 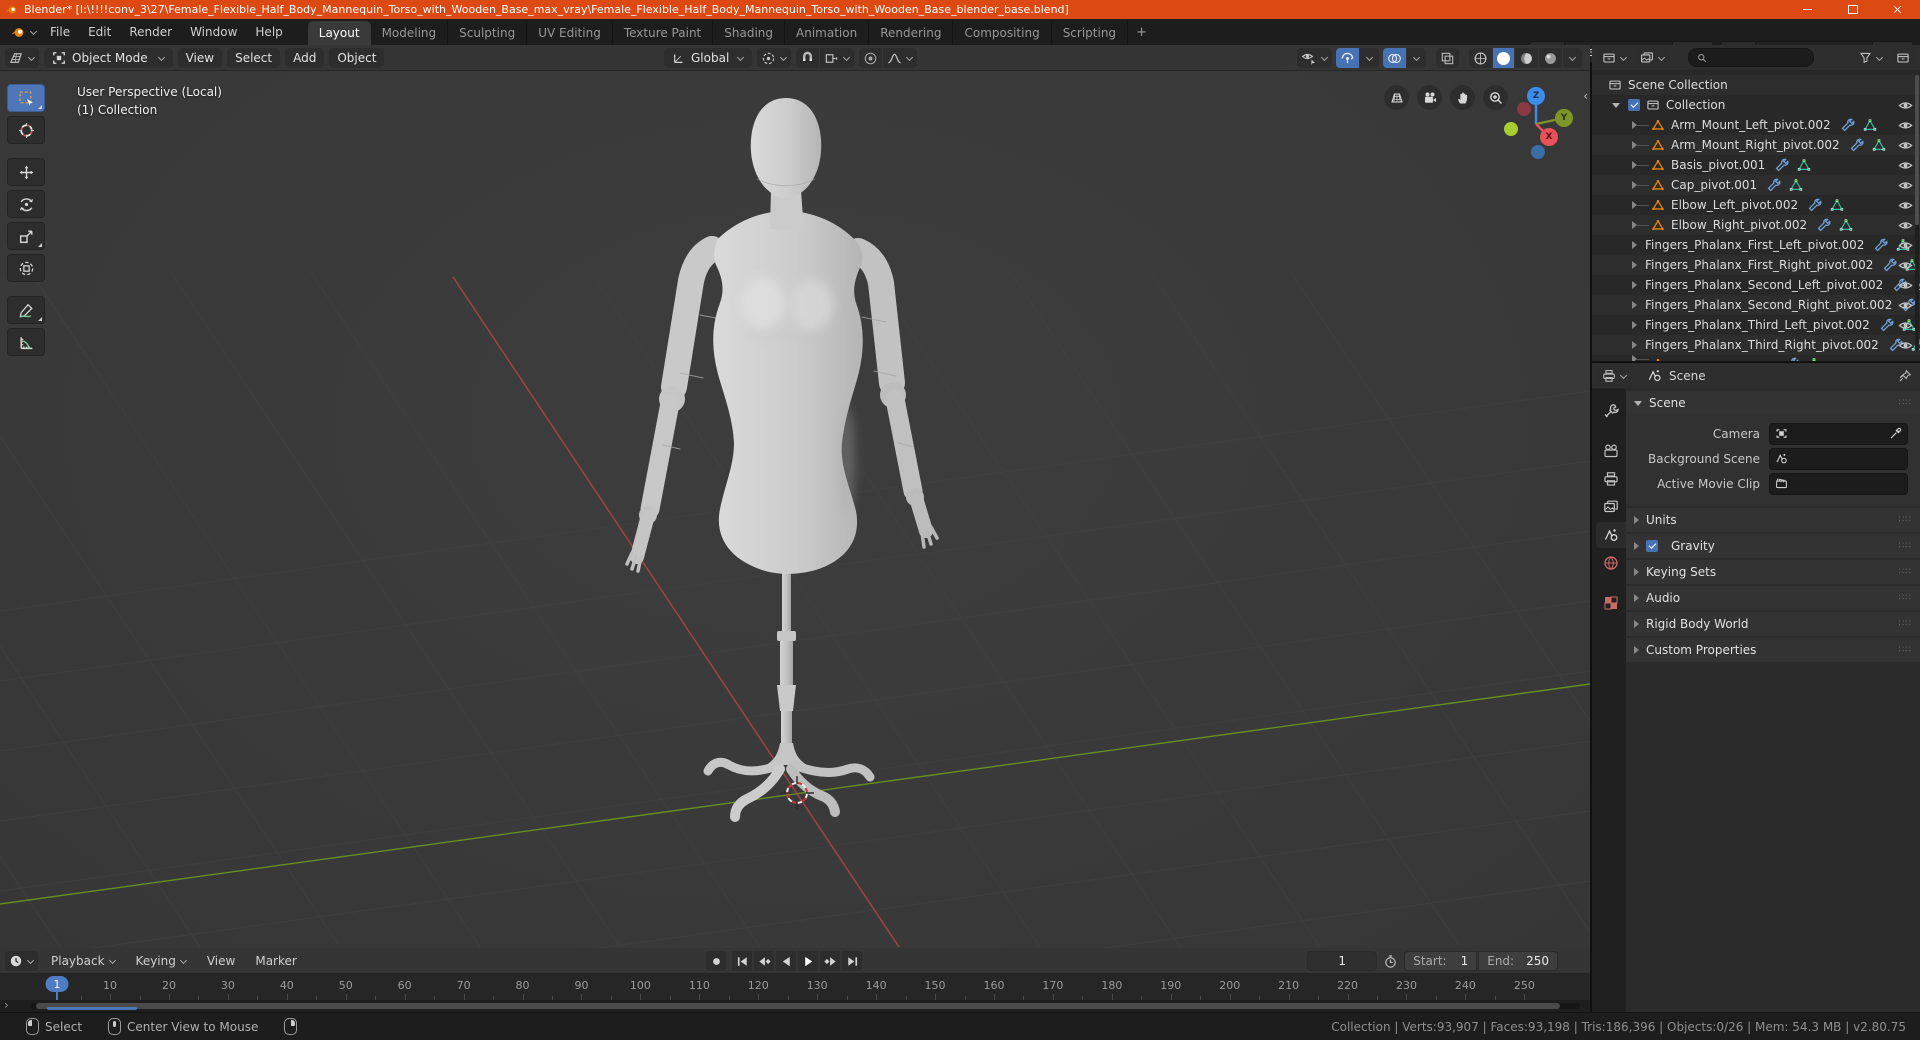 What do you see at coordinates (1773, 520) in the screenshot?
I see `panel-header: Units ∷∷` at bounding box center [1773, 520].